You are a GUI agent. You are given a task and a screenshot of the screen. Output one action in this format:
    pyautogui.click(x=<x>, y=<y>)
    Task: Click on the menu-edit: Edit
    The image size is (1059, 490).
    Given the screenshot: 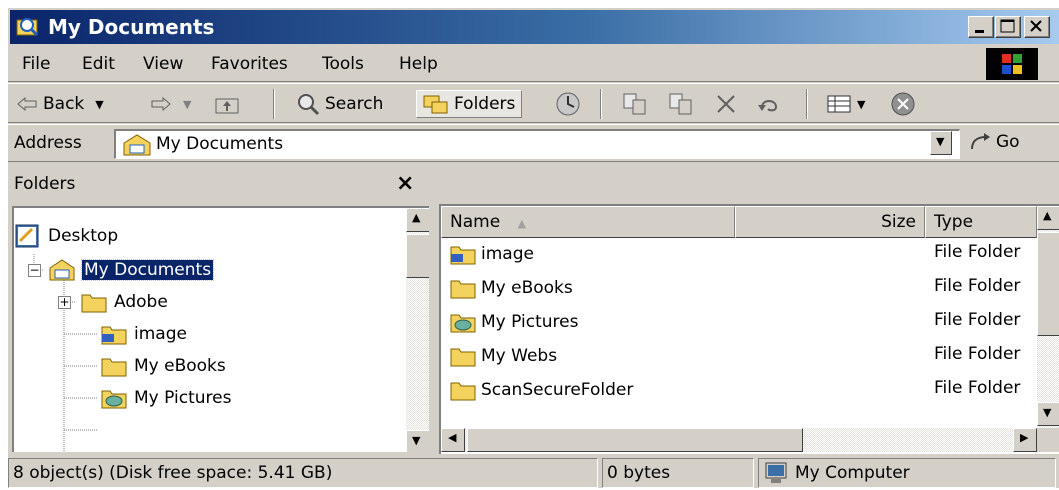 What is the action you would take?
    pyautogui.click(x=98, y=64)
    